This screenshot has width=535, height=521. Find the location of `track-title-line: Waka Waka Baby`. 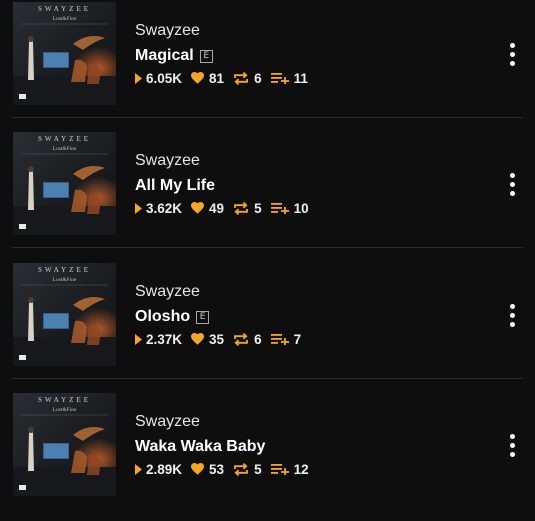

track-title-line: Waka Waka Baby is located at coordinates (200, 447).